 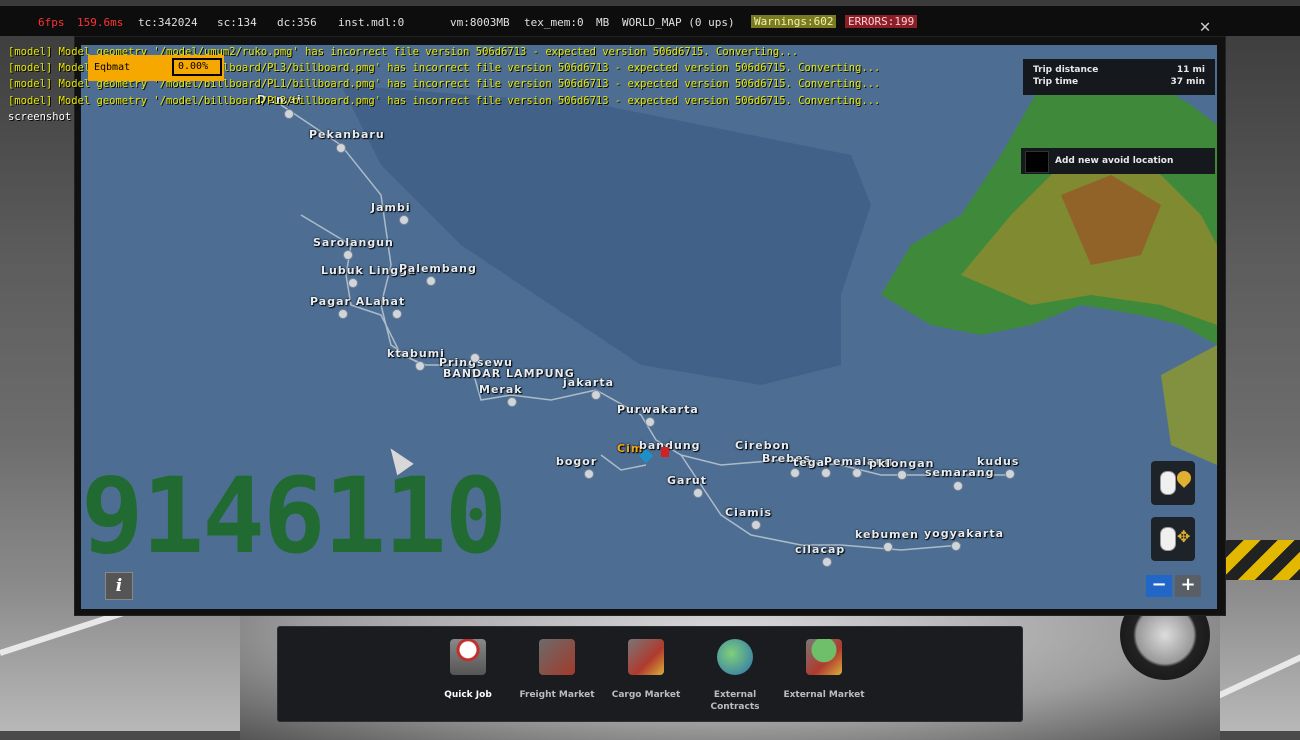 I want to click on nav-external-market: External Market, so click(x=824, y=675).